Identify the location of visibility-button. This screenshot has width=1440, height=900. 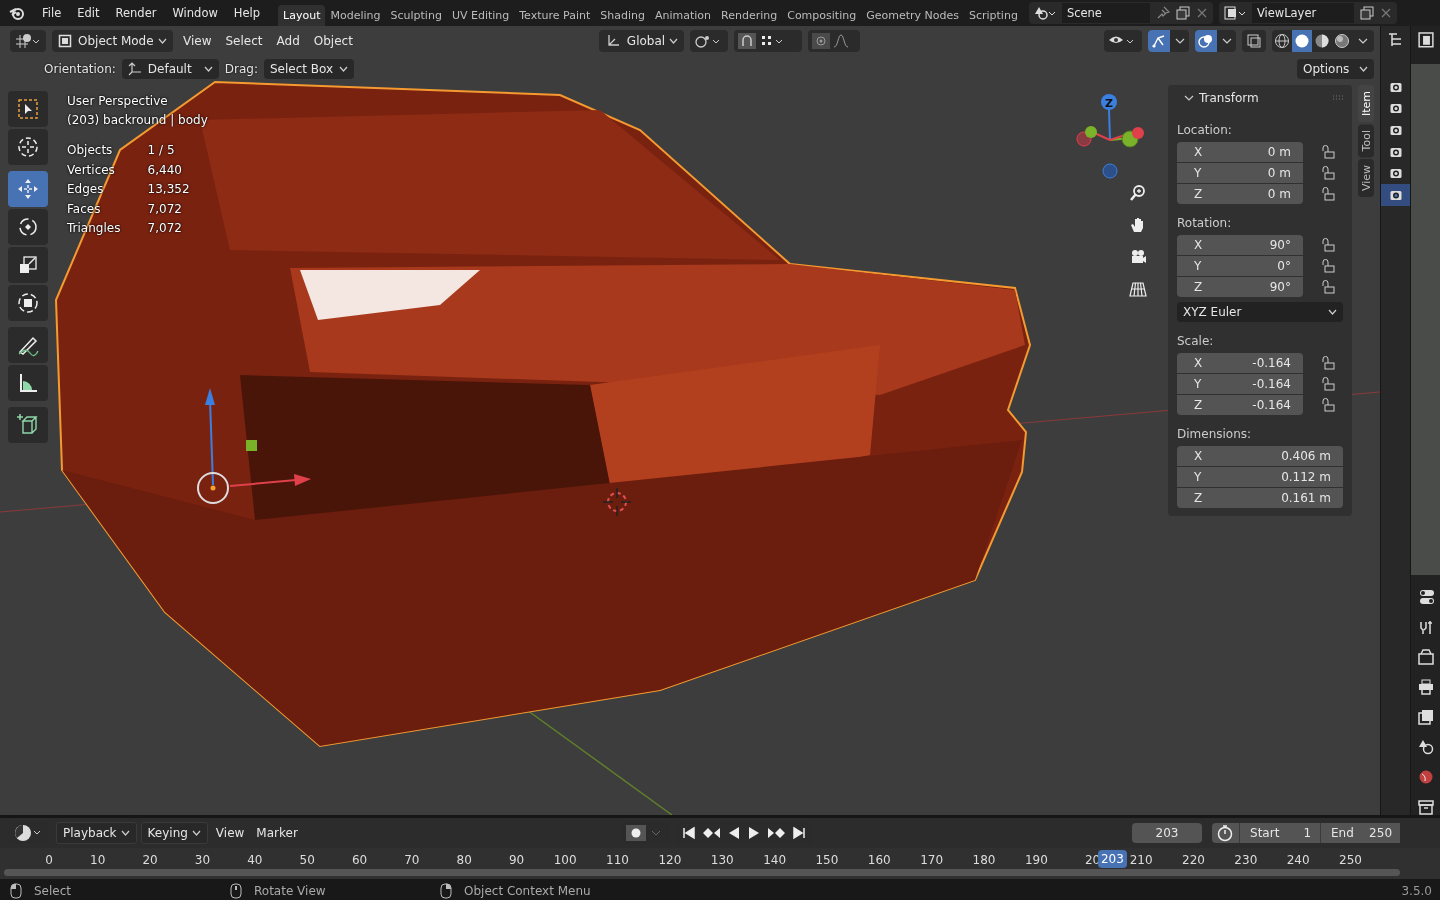
(1123, 41).